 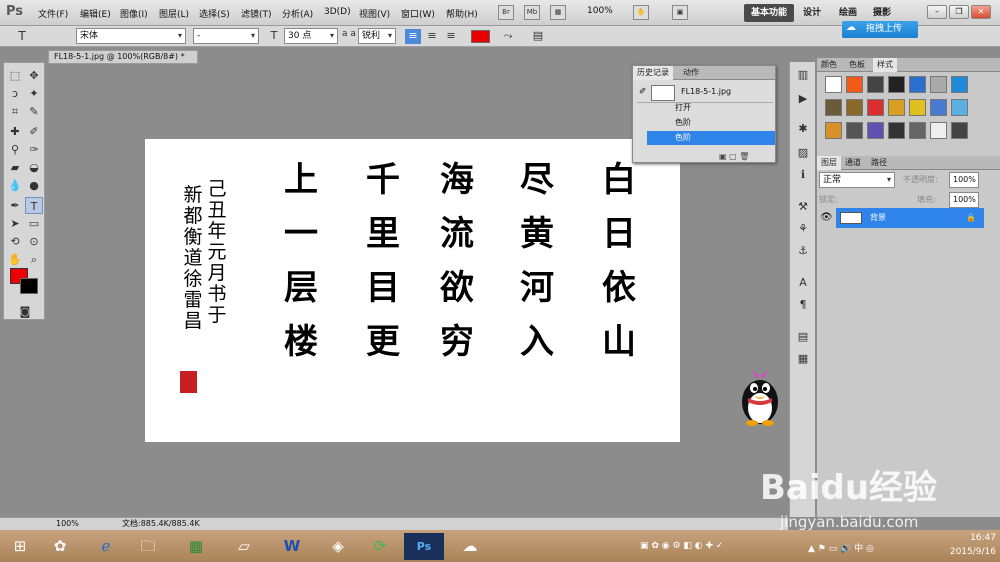 I want to click on eraser-icon: ▰, so click(x=15, y=167).